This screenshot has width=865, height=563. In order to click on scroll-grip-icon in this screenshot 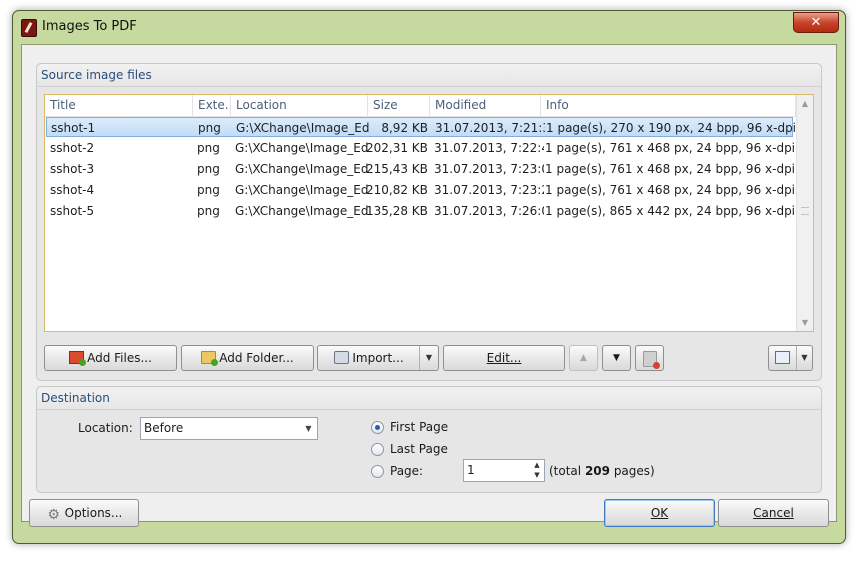, I will do `click(805, 211)`.